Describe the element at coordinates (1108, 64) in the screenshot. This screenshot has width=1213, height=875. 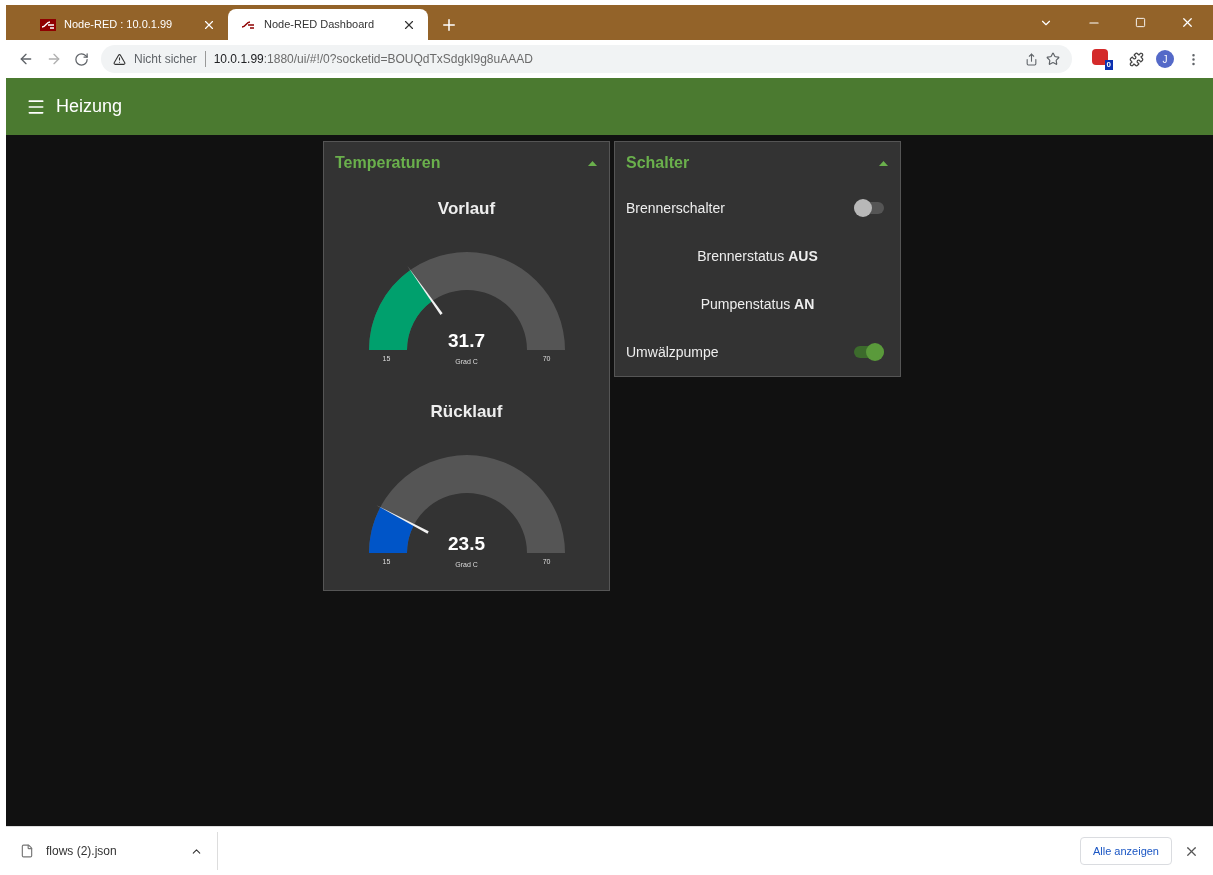
I see `extension-badge: 0` at that location.